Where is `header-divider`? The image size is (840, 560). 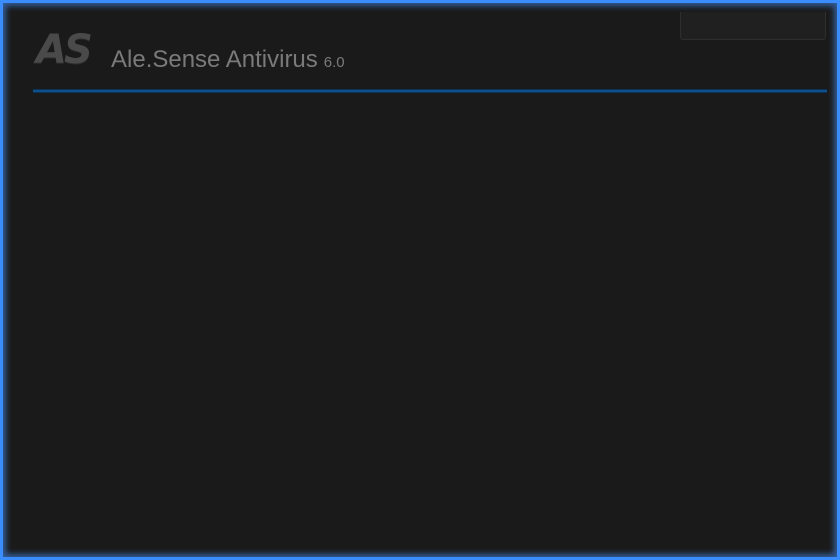
header-divider is located at coordinates (430, 91).